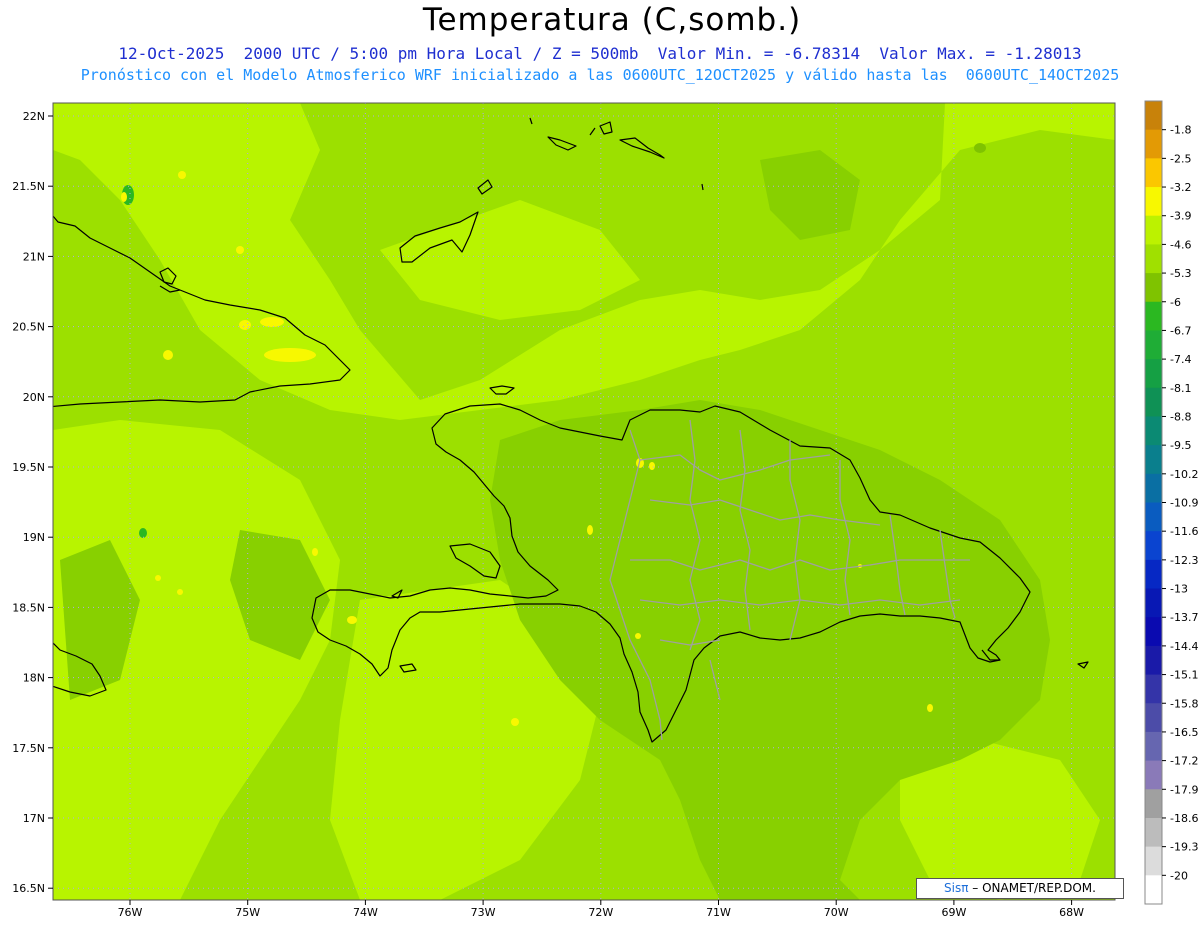  Describe the element at coordinates (1184, 503) in the screenshot. I see `colorbar-label: -10.9` at that location.